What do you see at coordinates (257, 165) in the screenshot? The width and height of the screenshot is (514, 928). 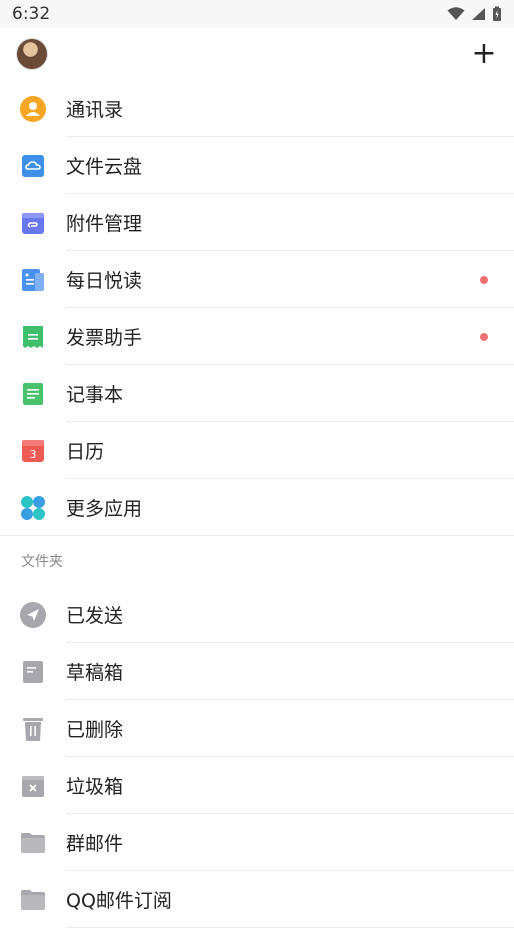 I see `app-item-cloud-drive: 文件云盘` at bounding box center [257, 165].